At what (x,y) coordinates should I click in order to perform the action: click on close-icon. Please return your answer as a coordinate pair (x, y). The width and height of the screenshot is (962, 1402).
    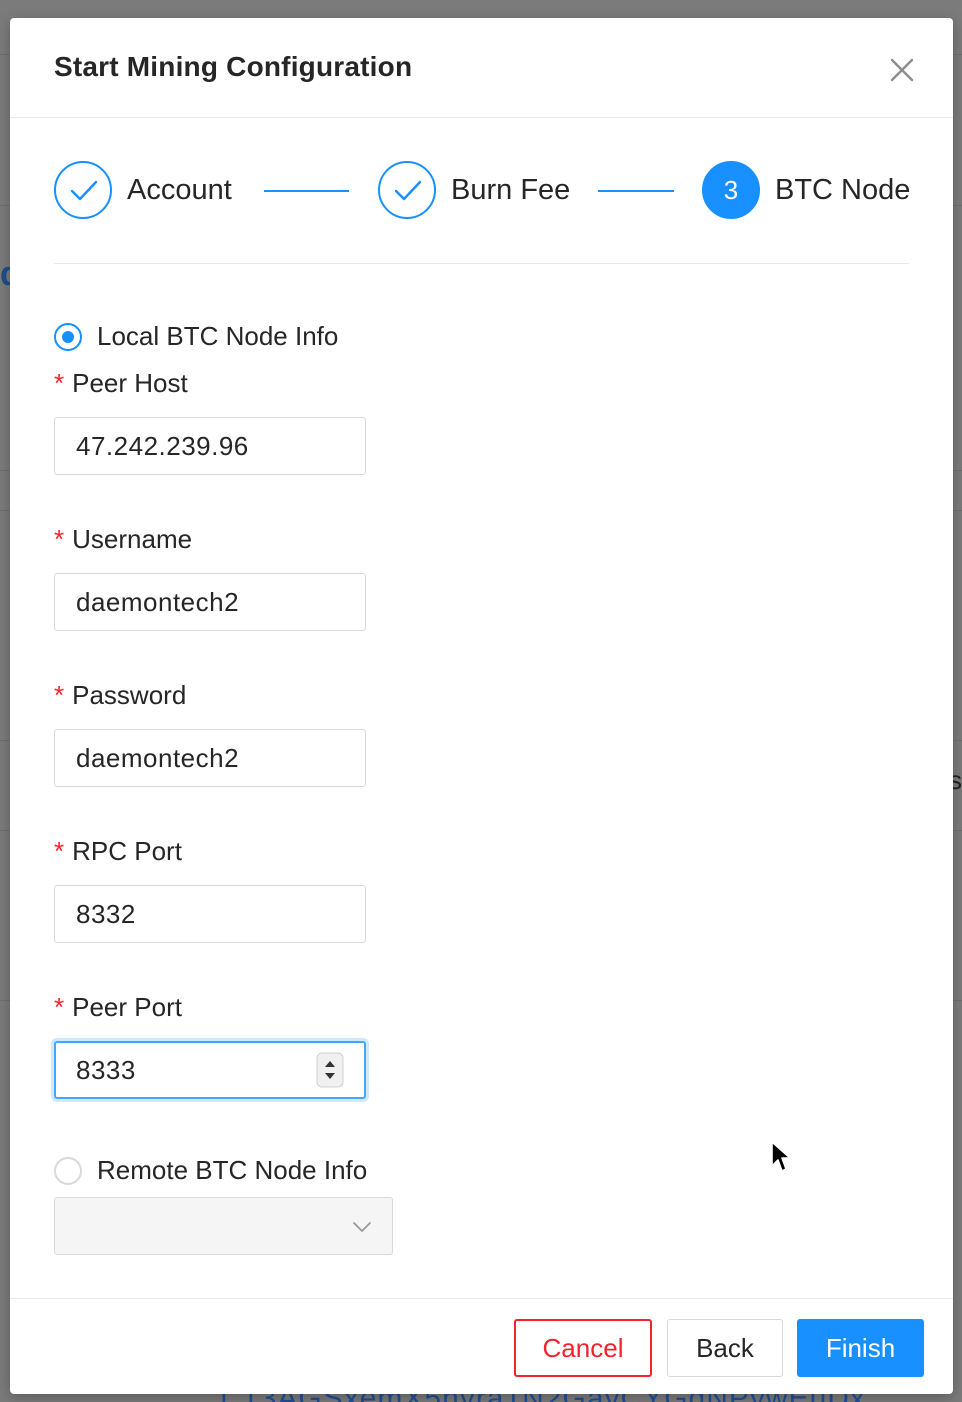
    Looking at the image, I should click on (902, 70).